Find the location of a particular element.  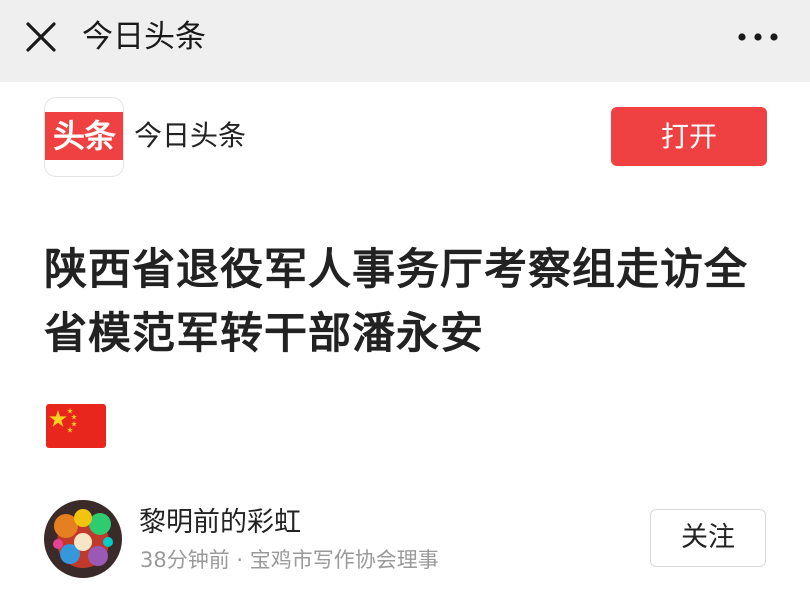

close-button is located at coordinates (40, 38).